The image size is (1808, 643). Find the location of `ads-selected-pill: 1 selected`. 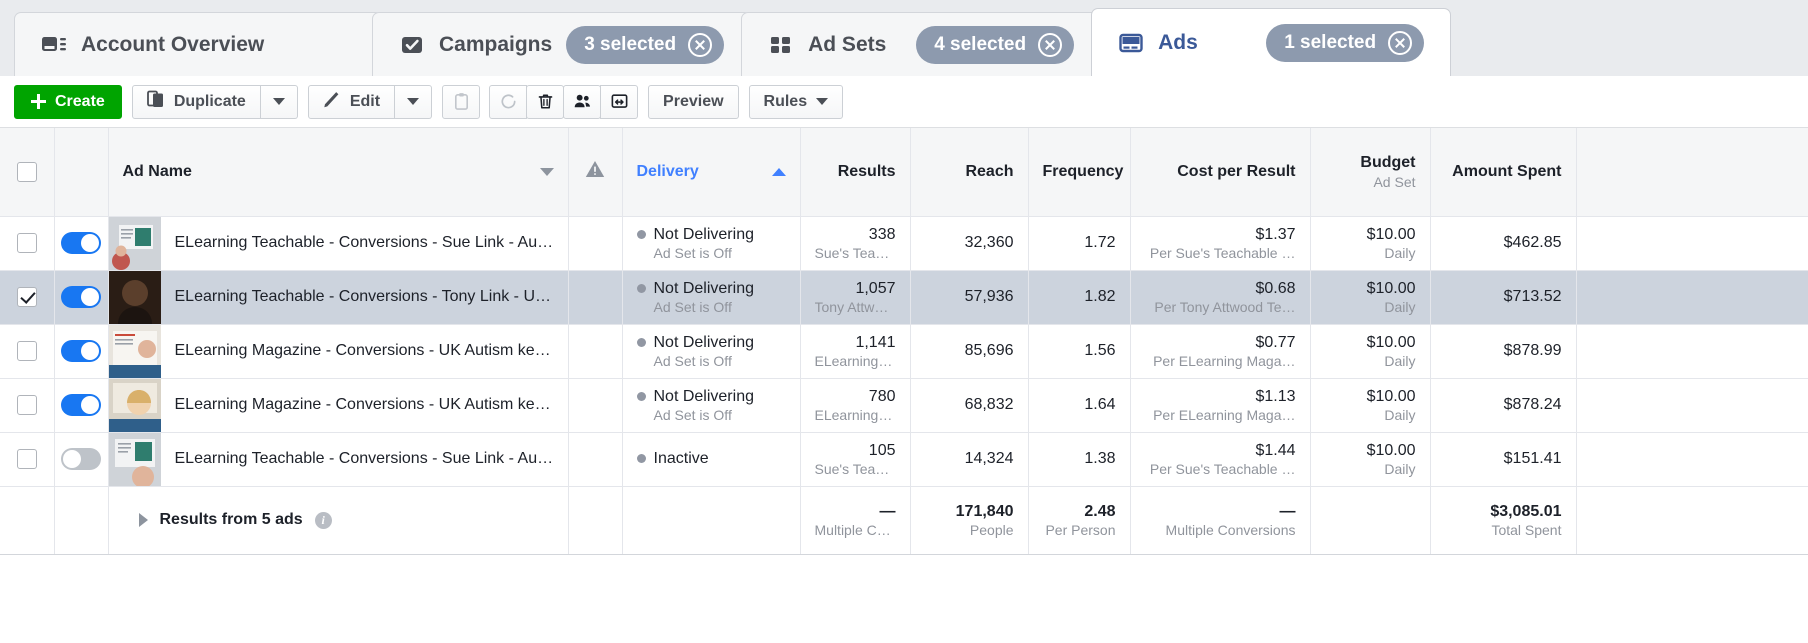

ads-selected-pill: 1 selected is located at coordinates (1345, 42).